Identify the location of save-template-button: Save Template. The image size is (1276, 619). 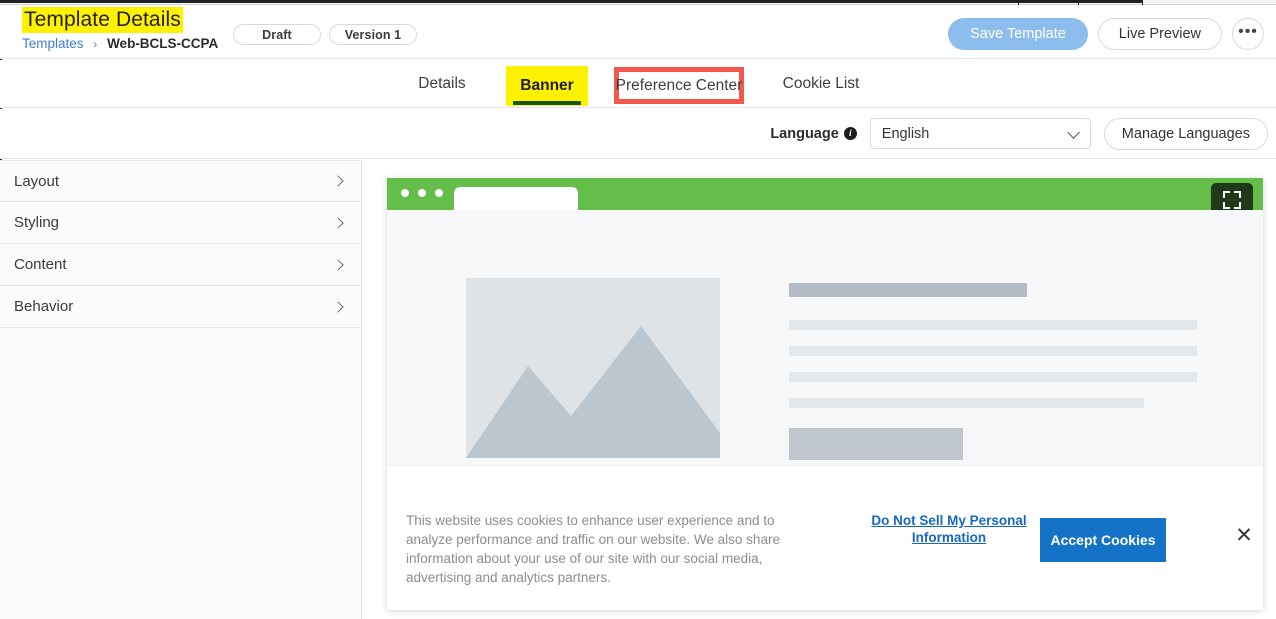
(1018, 34).